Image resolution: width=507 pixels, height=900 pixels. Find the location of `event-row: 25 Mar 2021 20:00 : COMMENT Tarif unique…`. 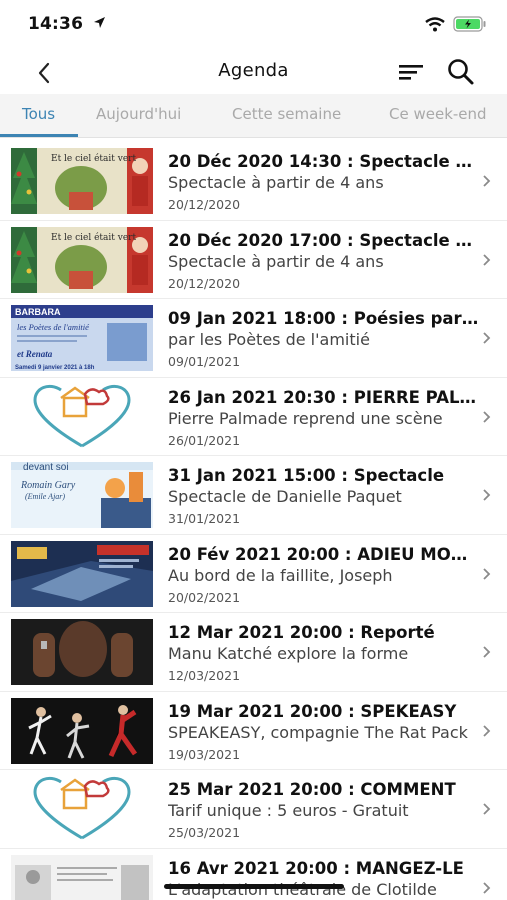

event-row: 25 Mar 2021 20:00 : COMMENT Tarif unique… is located at coordinates (253, 809).